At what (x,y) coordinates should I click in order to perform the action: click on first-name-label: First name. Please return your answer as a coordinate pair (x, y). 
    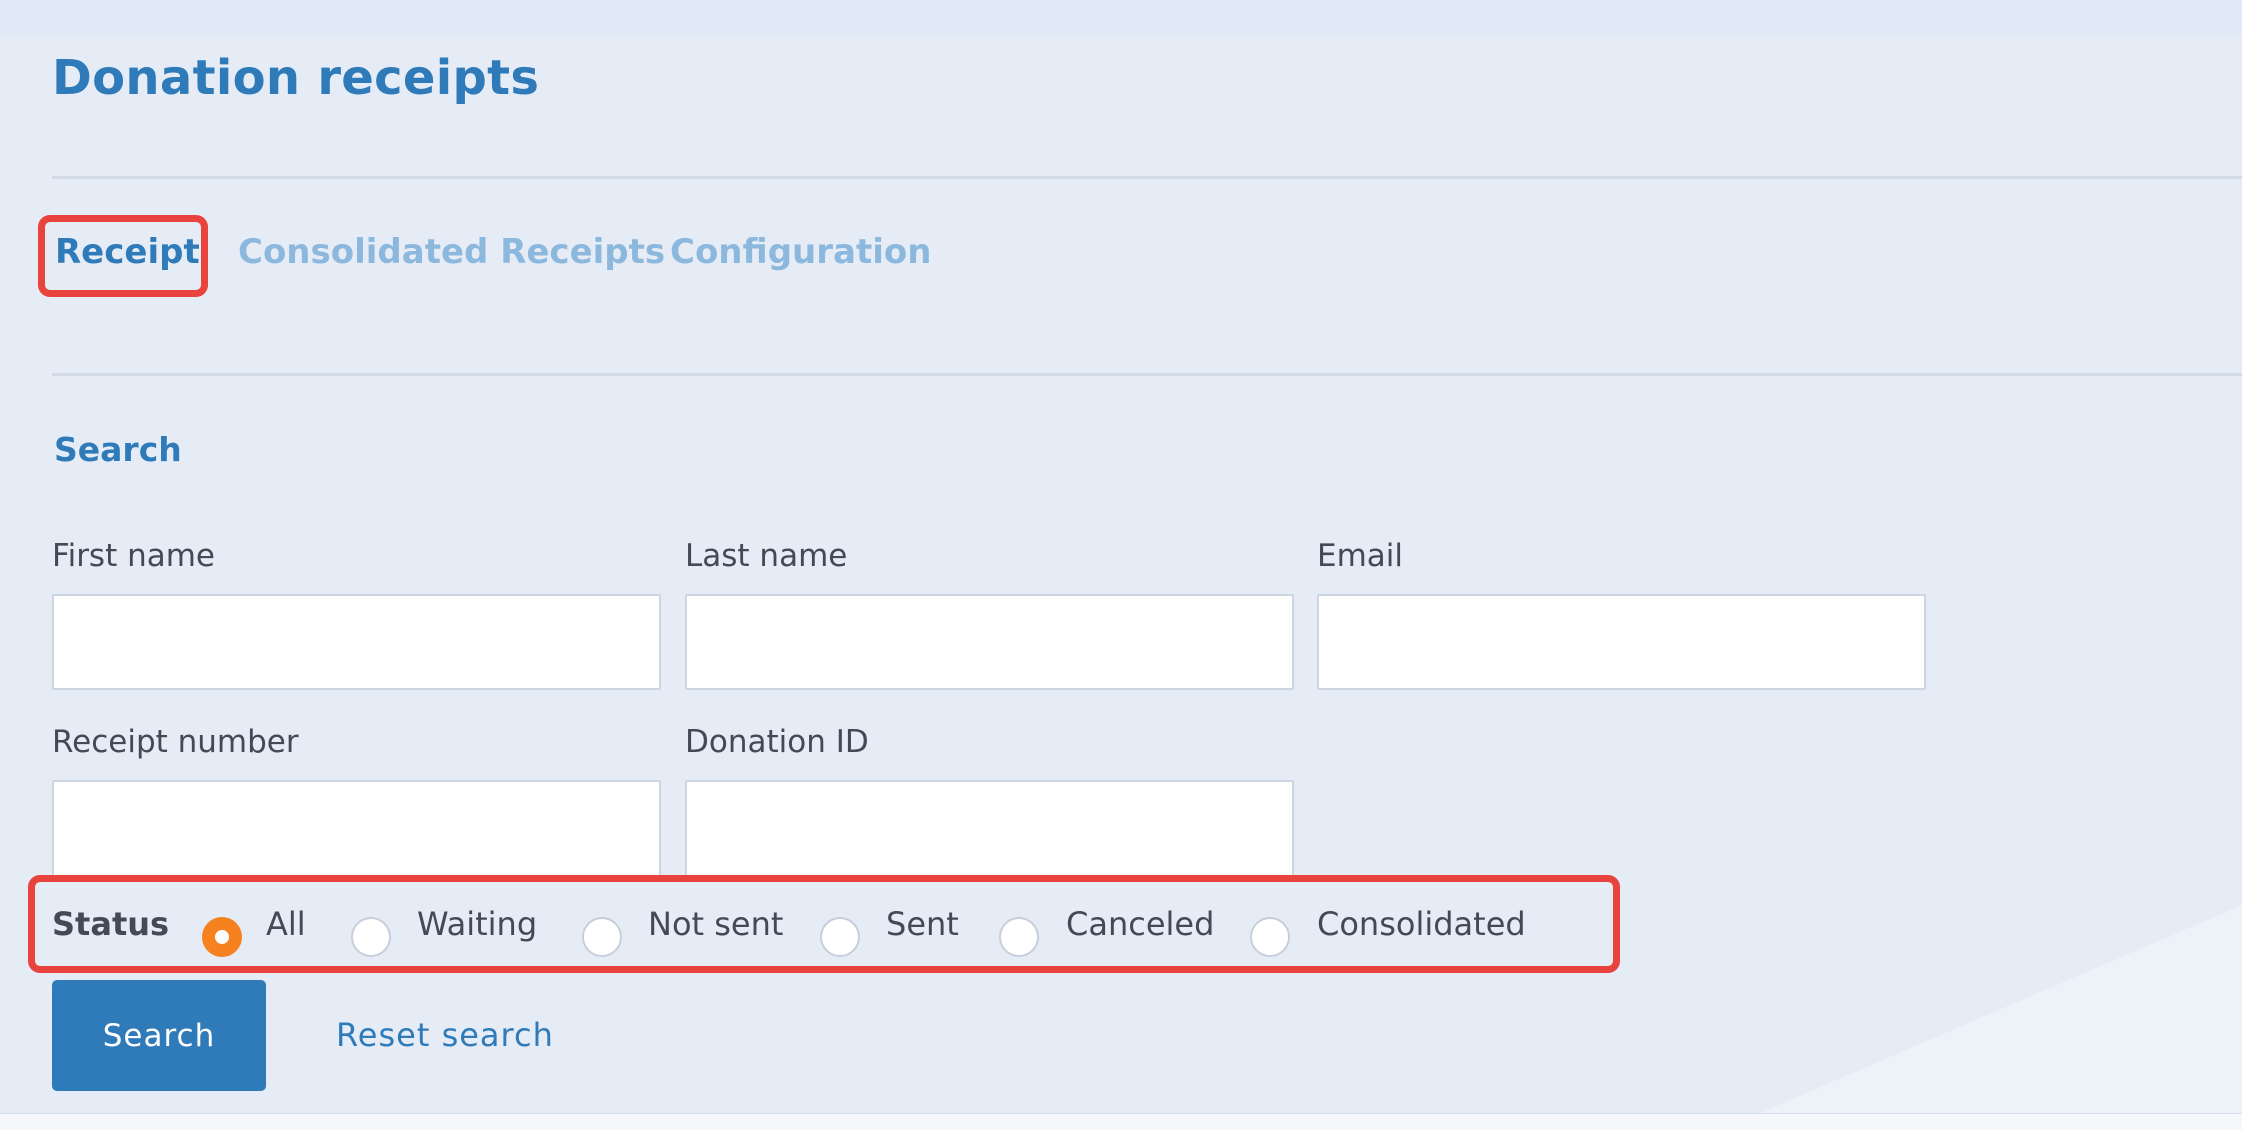
    Looking at the image, I should click on (134, 556).